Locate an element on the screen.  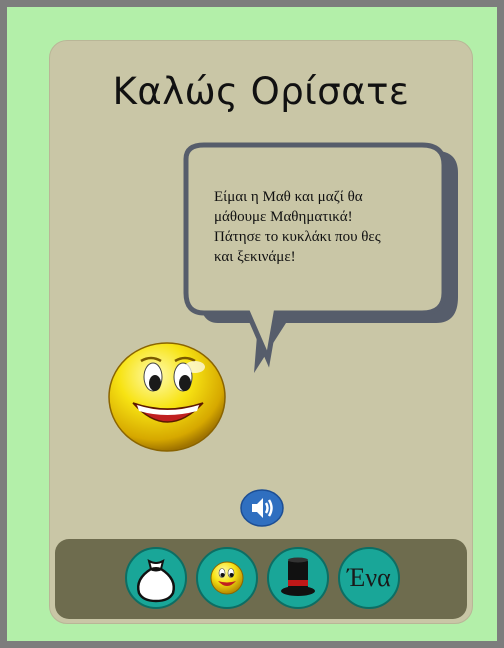
nav-button-ena: Ένα is located at coordinates (369, 578).